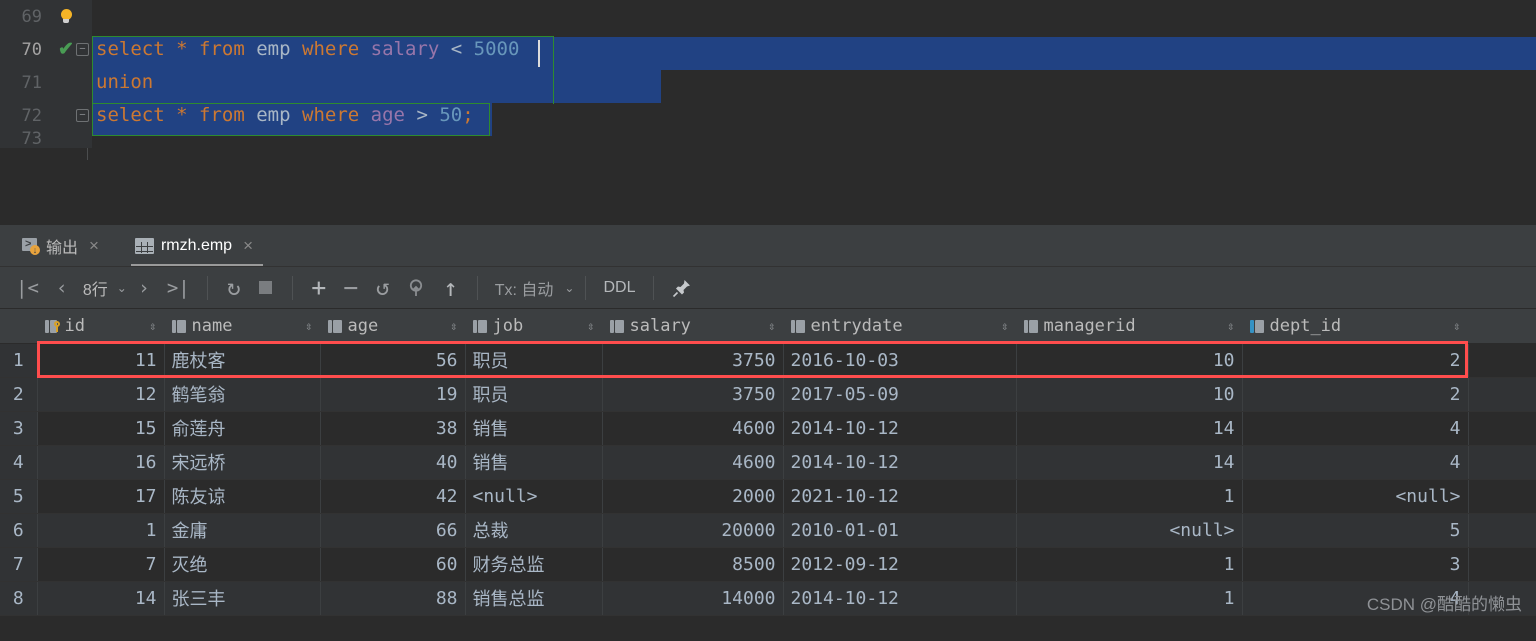 The height and width of the screenshot is (641, 1536). Describe the element at coordinates (393, 394) in the screenshot. I see `cell-age: 19` at that location.